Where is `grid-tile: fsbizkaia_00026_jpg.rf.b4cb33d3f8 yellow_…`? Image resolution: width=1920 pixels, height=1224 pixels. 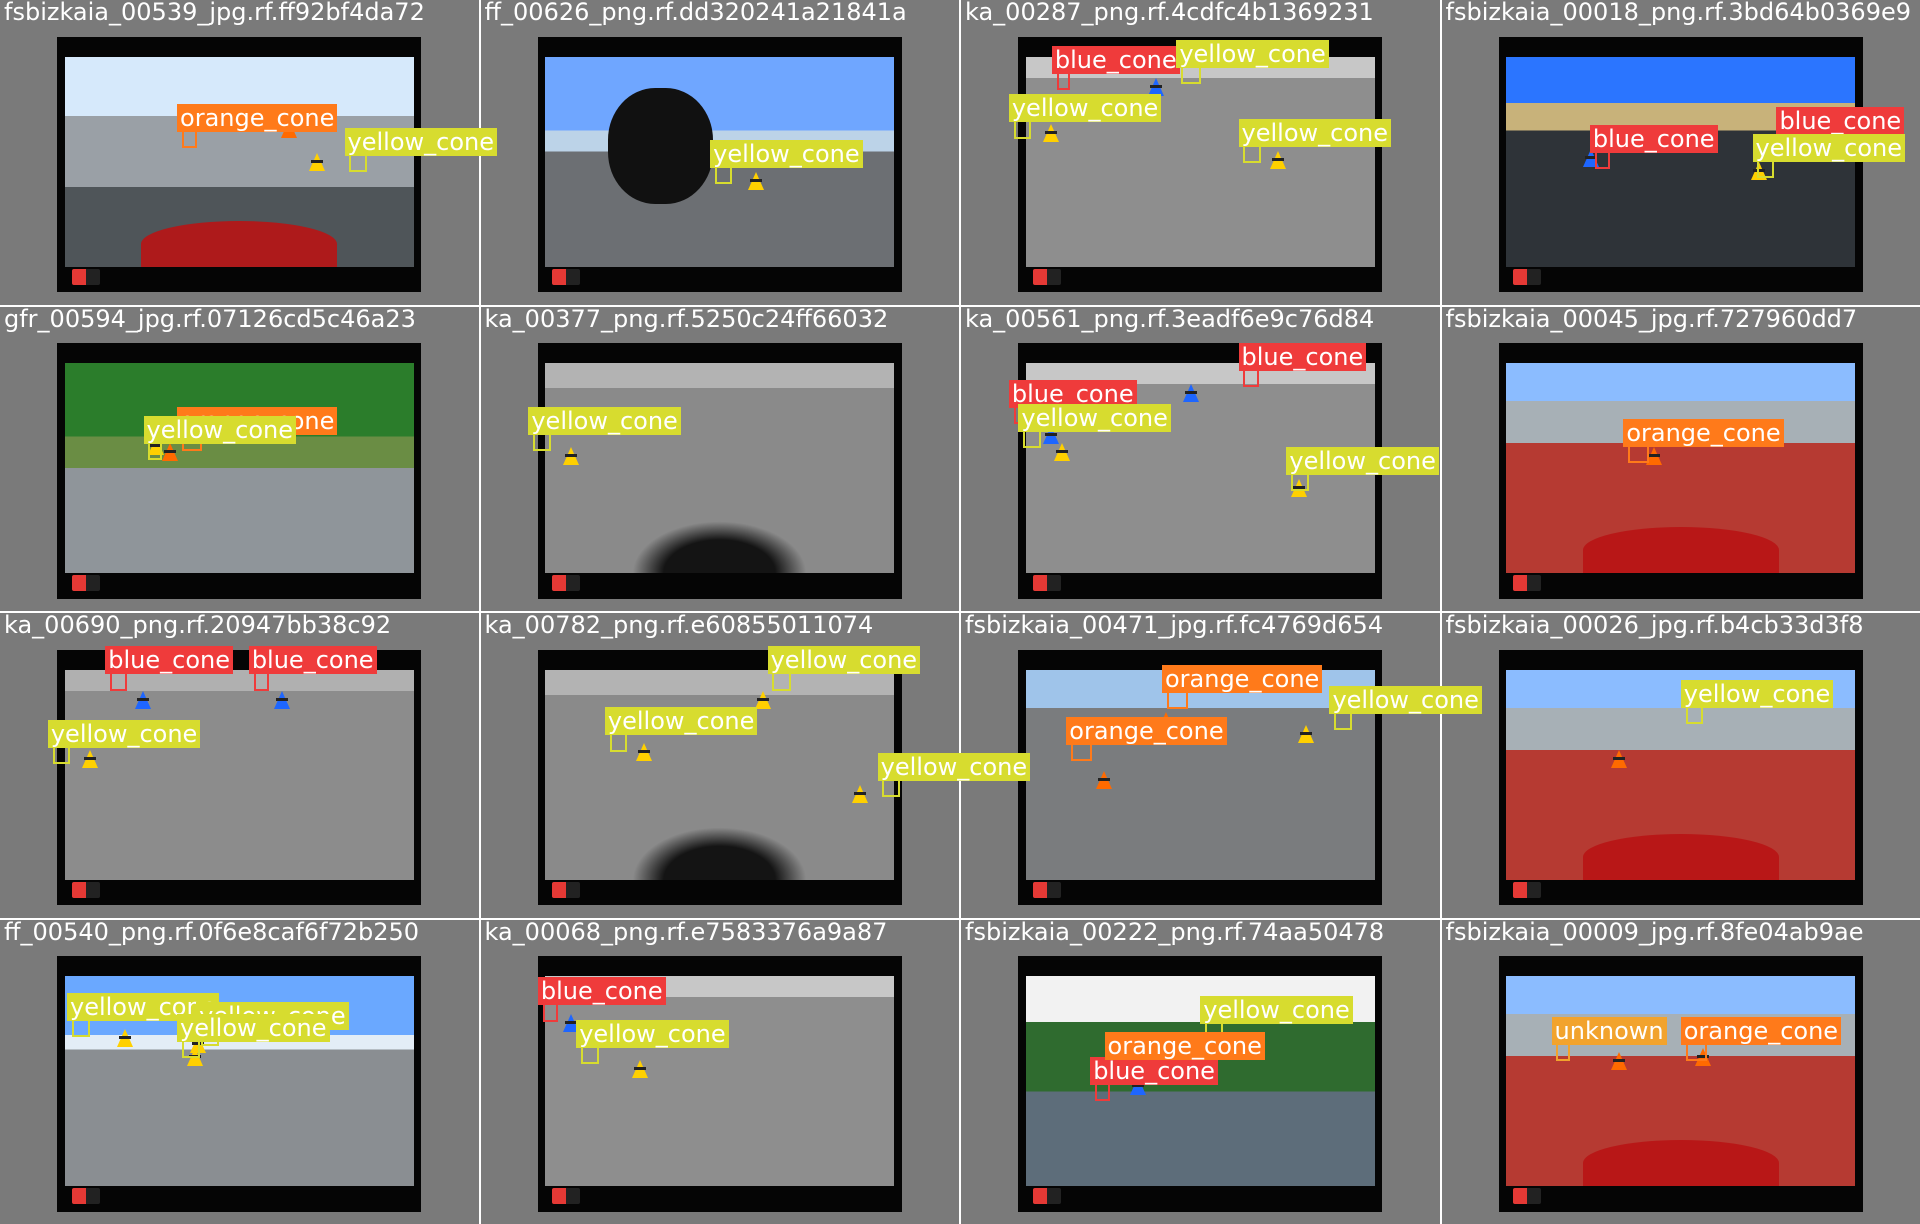 grid-tile: fsbizkaia_00026_jpg.rf.b4cb33d3f8 yellow_… is located at coordinates (1680, 764).